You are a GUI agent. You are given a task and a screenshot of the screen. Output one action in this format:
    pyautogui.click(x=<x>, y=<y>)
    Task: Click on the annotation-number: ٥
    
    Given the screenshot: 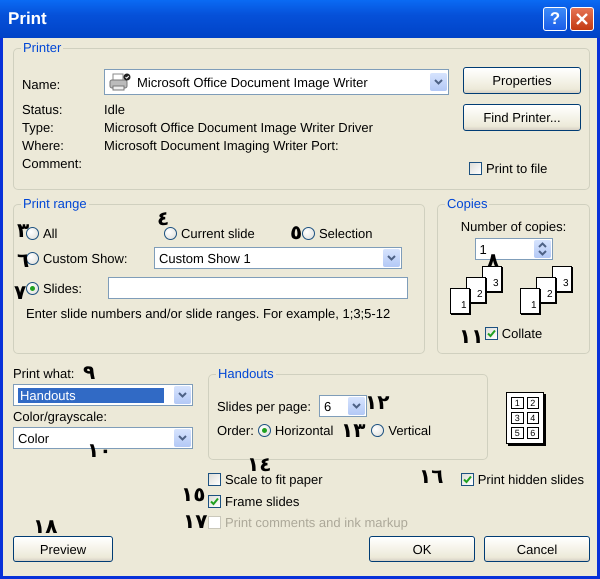 What is the action you would take?
    pyautogui.click(x=296, y=232)
    